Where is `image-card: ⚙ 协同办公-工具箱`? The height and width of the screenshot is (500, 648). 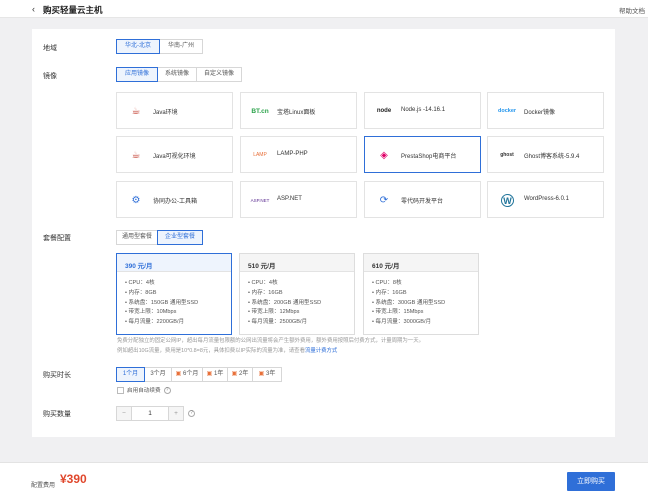
image-card: ⚙ 协同办公-工具箱 is located at coordinates (174, 199).